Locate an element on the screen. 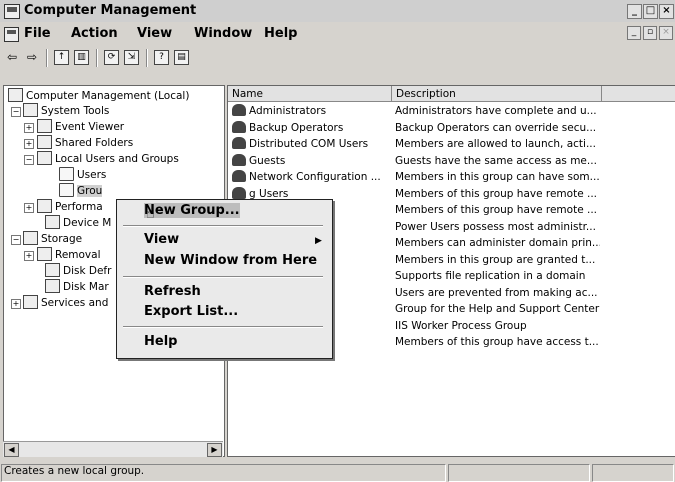 This screenshot has width=675, height=482. restore-button: □ is located at coordinates (650, 11).